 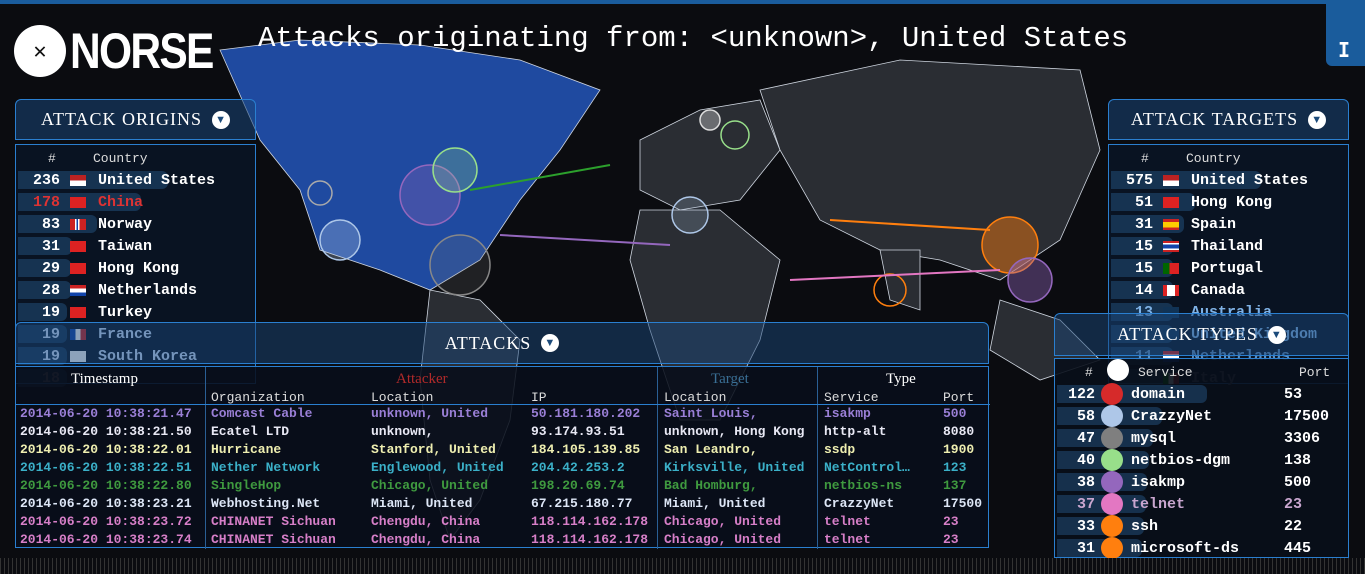 I want to click on service-port: 500, so click(x=1298, y=482).